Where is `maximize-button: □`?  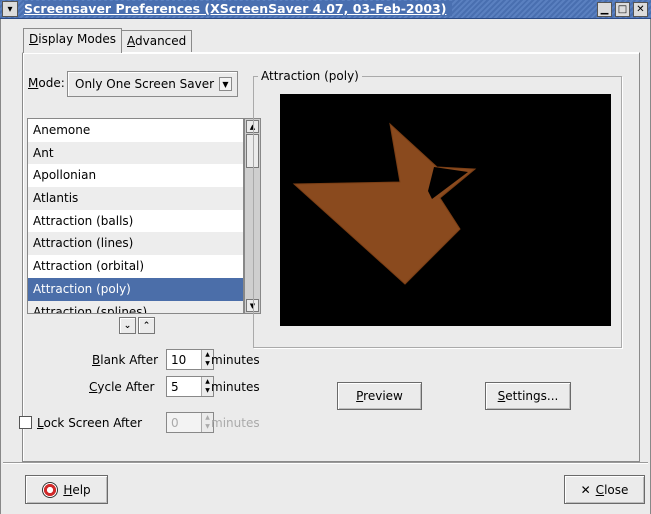
maximize-button: □ is located at coordinates (622, 9).